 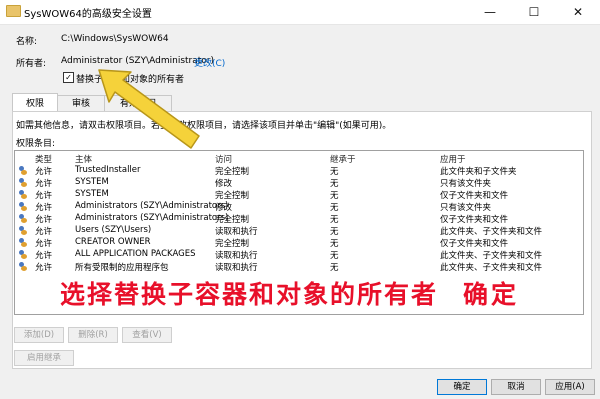 What do you see at coordinates (453, 159) in the screenshot?
I see `col-applies: 应用于` at bounding box center [453, 159].